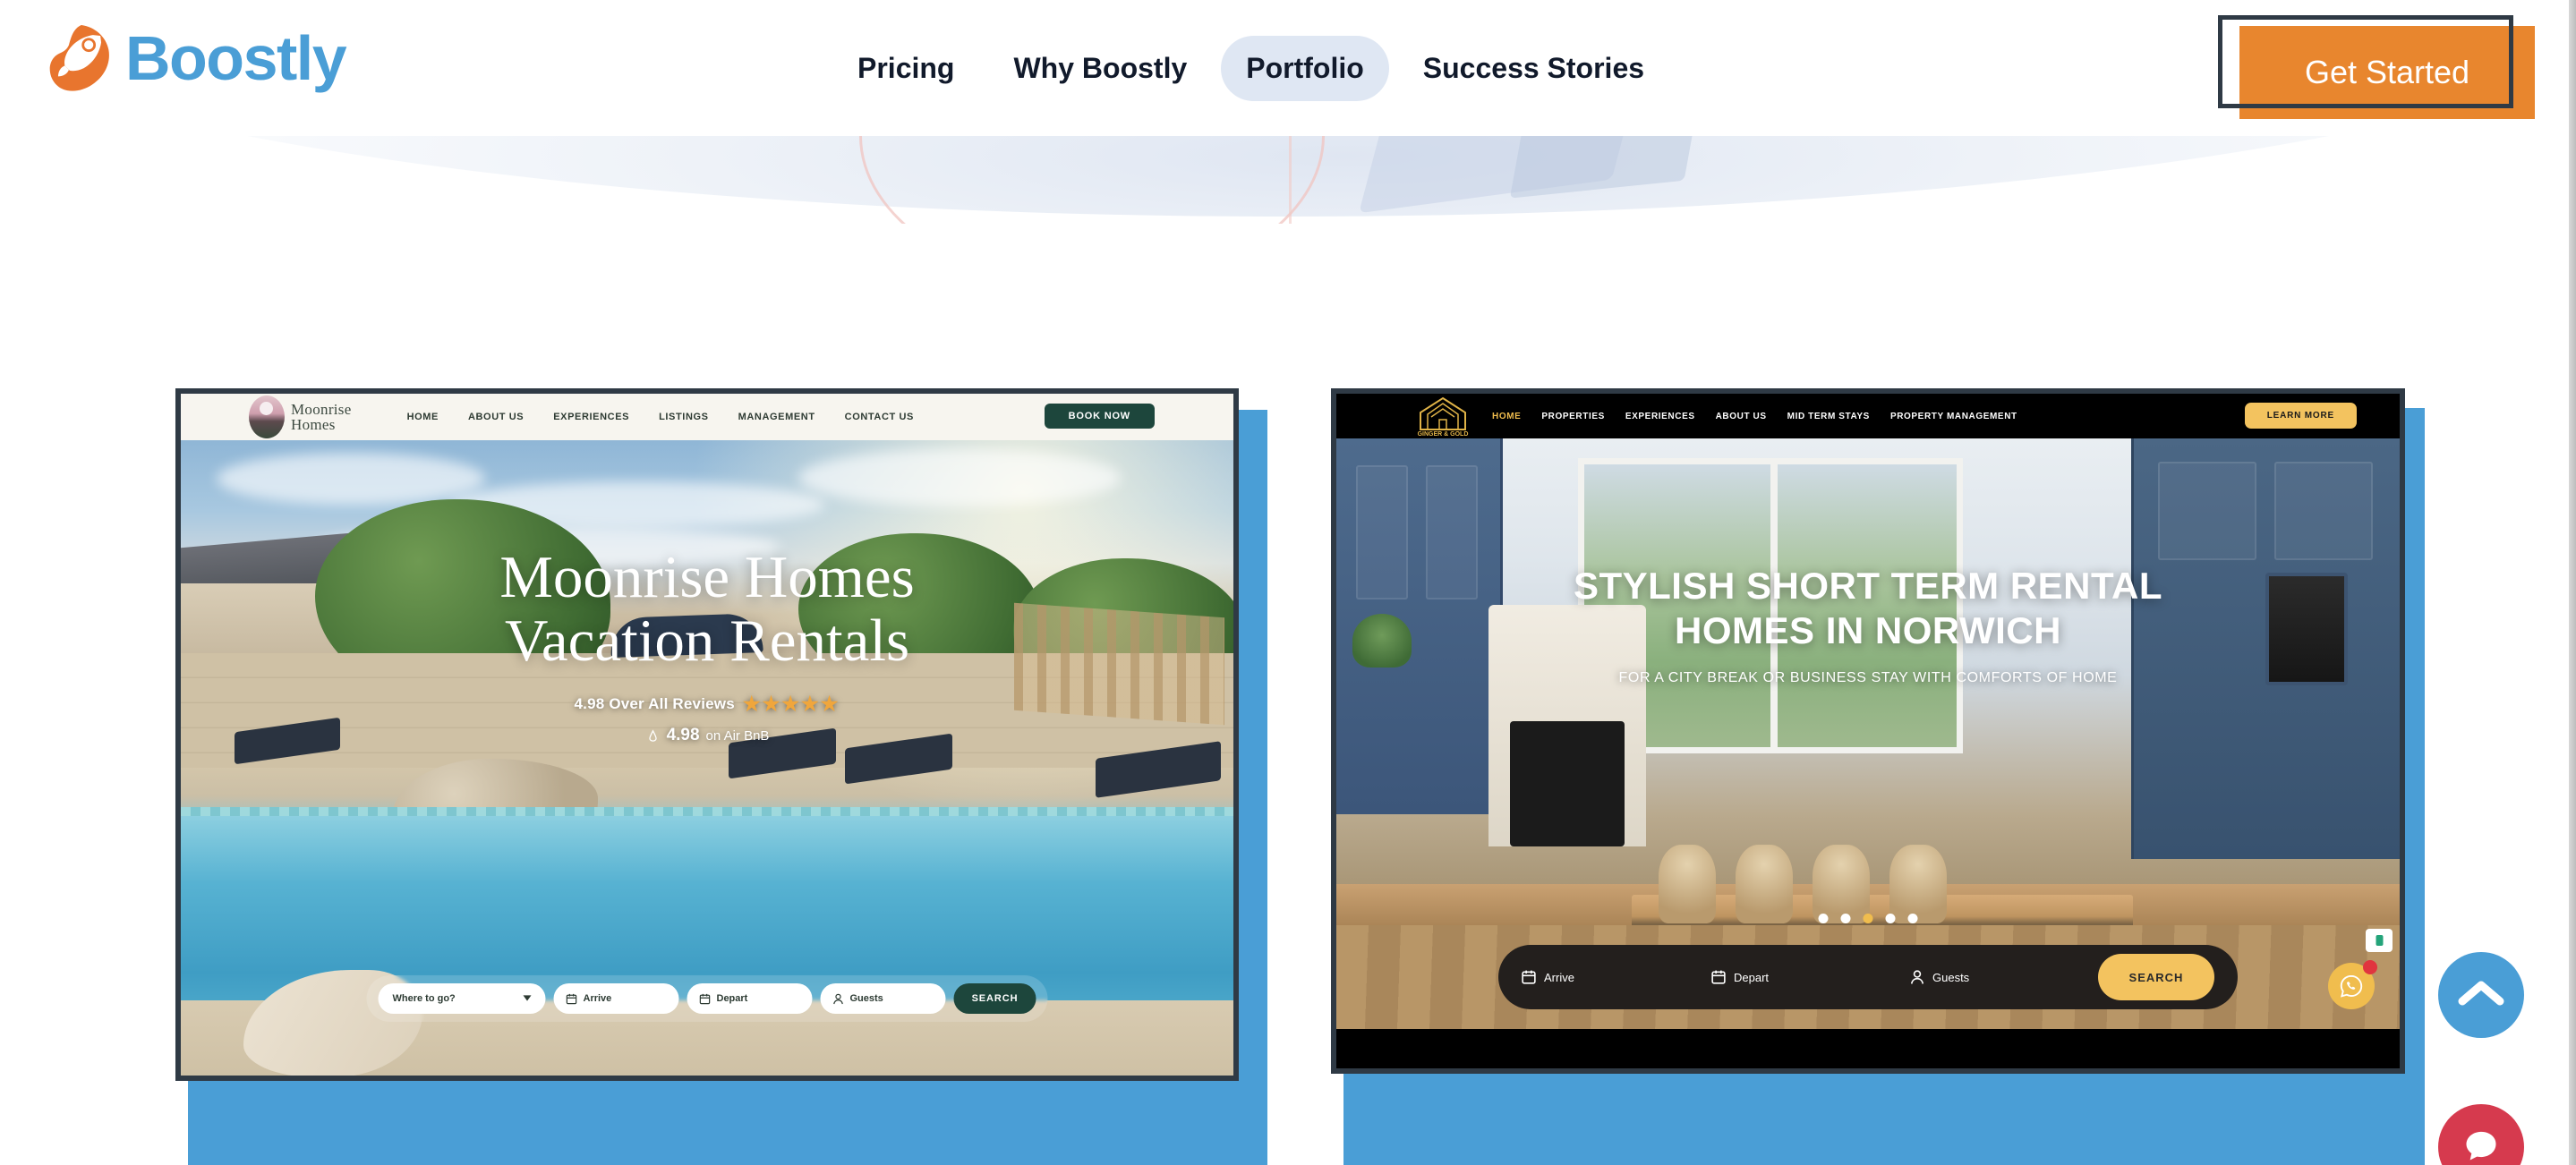 The height and width of the screenshot is (1165, 2576). I want to click on moonrise-search-bar: Where to go? Arrive Depart Guests SEARCH, so click(707, 999).